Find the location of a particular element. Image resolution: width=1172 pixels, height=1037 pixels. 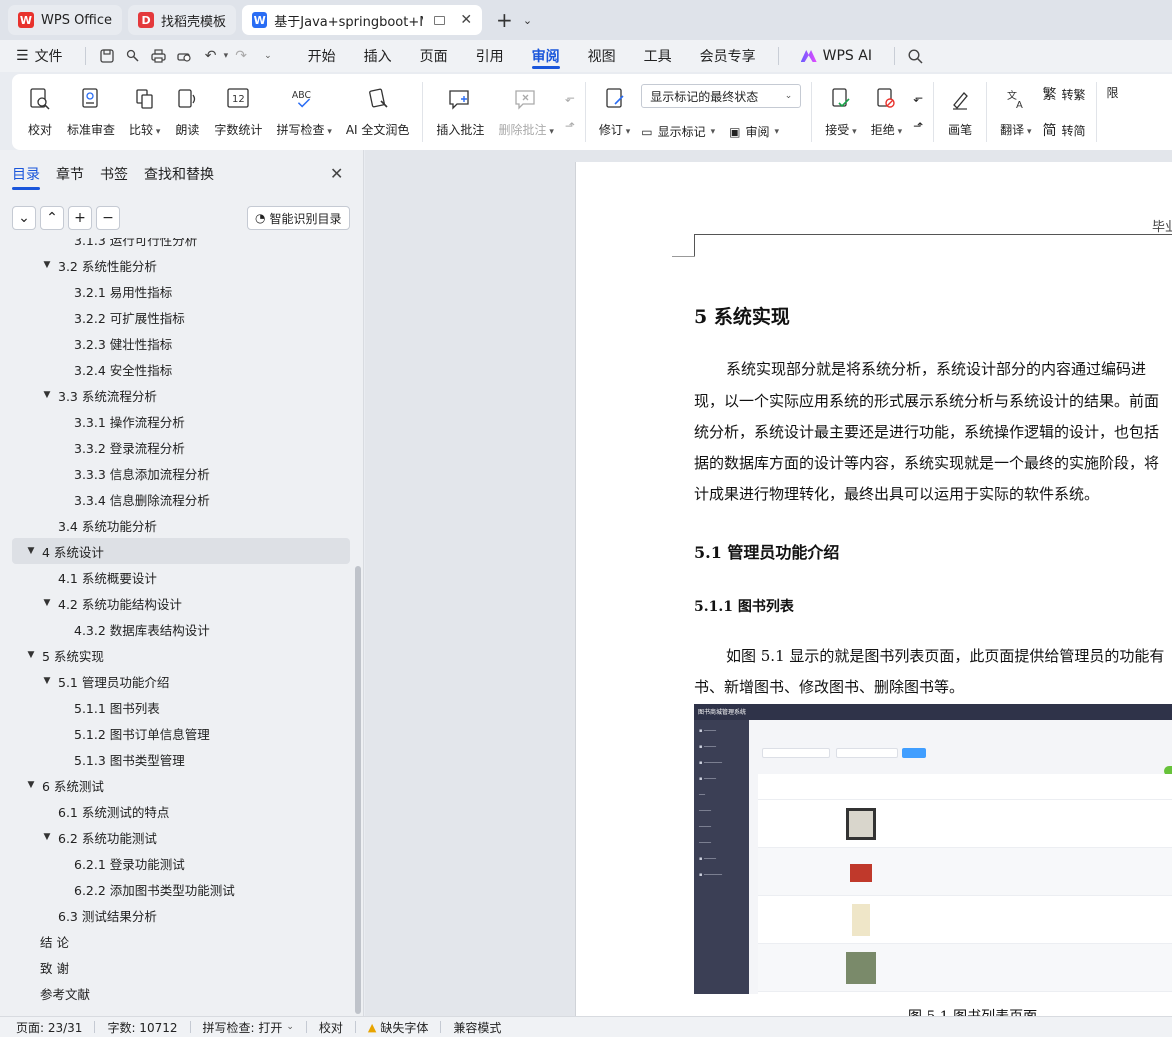

delete-comment-button: 删除批注 ▾ is located at coordinates (525, 112).